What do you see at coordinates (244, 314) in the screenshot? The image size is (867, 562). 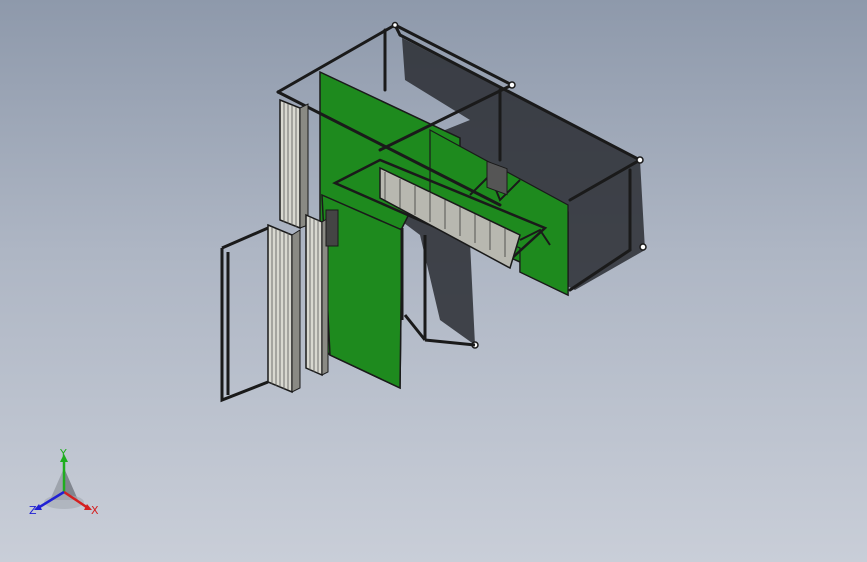 I see `left-door-frame` at bounding box center [244, 314].